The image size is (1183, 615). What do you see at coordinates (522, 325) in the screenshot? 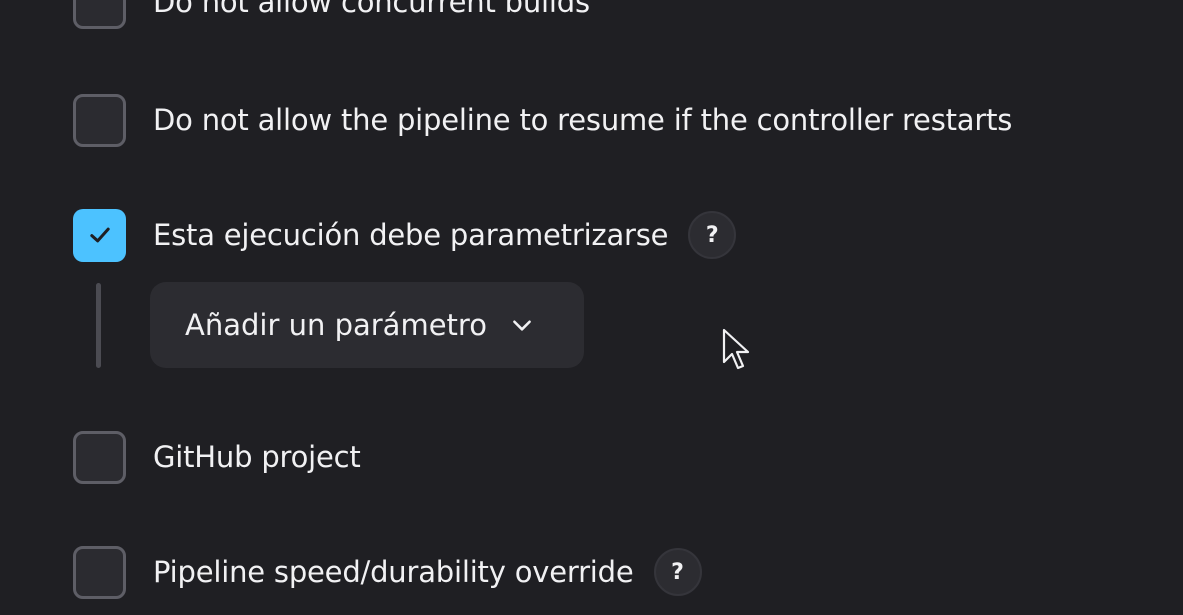
I see `chevron-down-icon` at bounding box center [522, 325].